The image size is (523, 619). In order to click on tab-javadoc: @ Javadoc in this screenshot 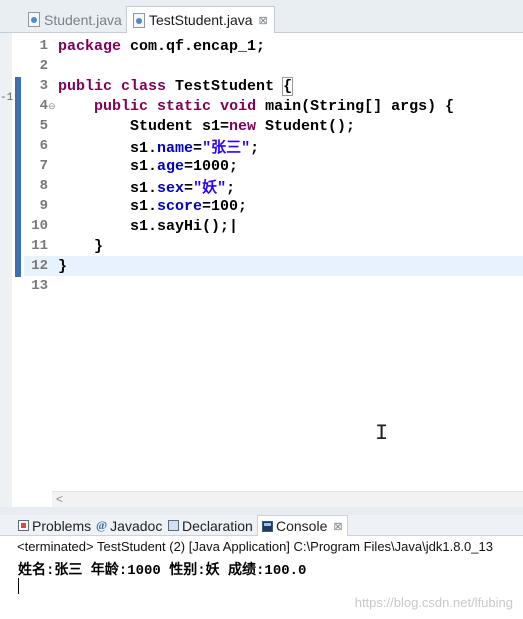, I will do `click(129, 525)`.